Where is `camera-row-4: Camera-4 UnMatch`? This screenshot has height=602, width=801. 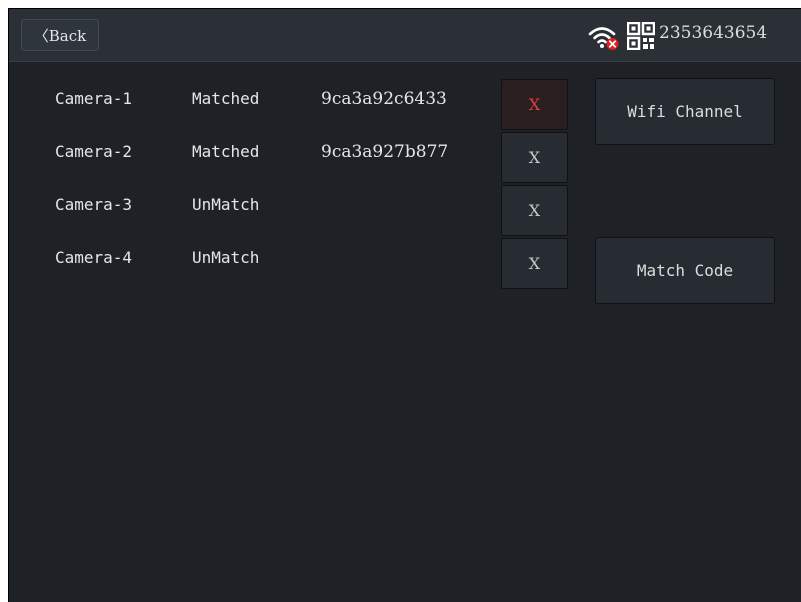
camera-row-4: Camera-4 UnMatch is located at coordinates (259, 258).